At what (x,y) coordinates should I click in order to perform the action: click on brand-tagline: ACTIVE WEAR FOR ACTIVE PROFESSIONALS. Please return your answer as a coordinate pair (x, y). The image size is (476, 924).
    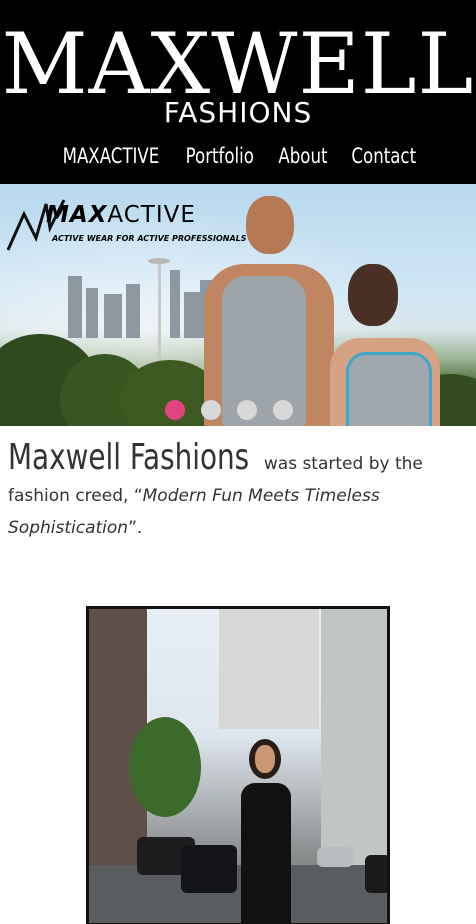
    Looking at the image, I should click on (149, 238).